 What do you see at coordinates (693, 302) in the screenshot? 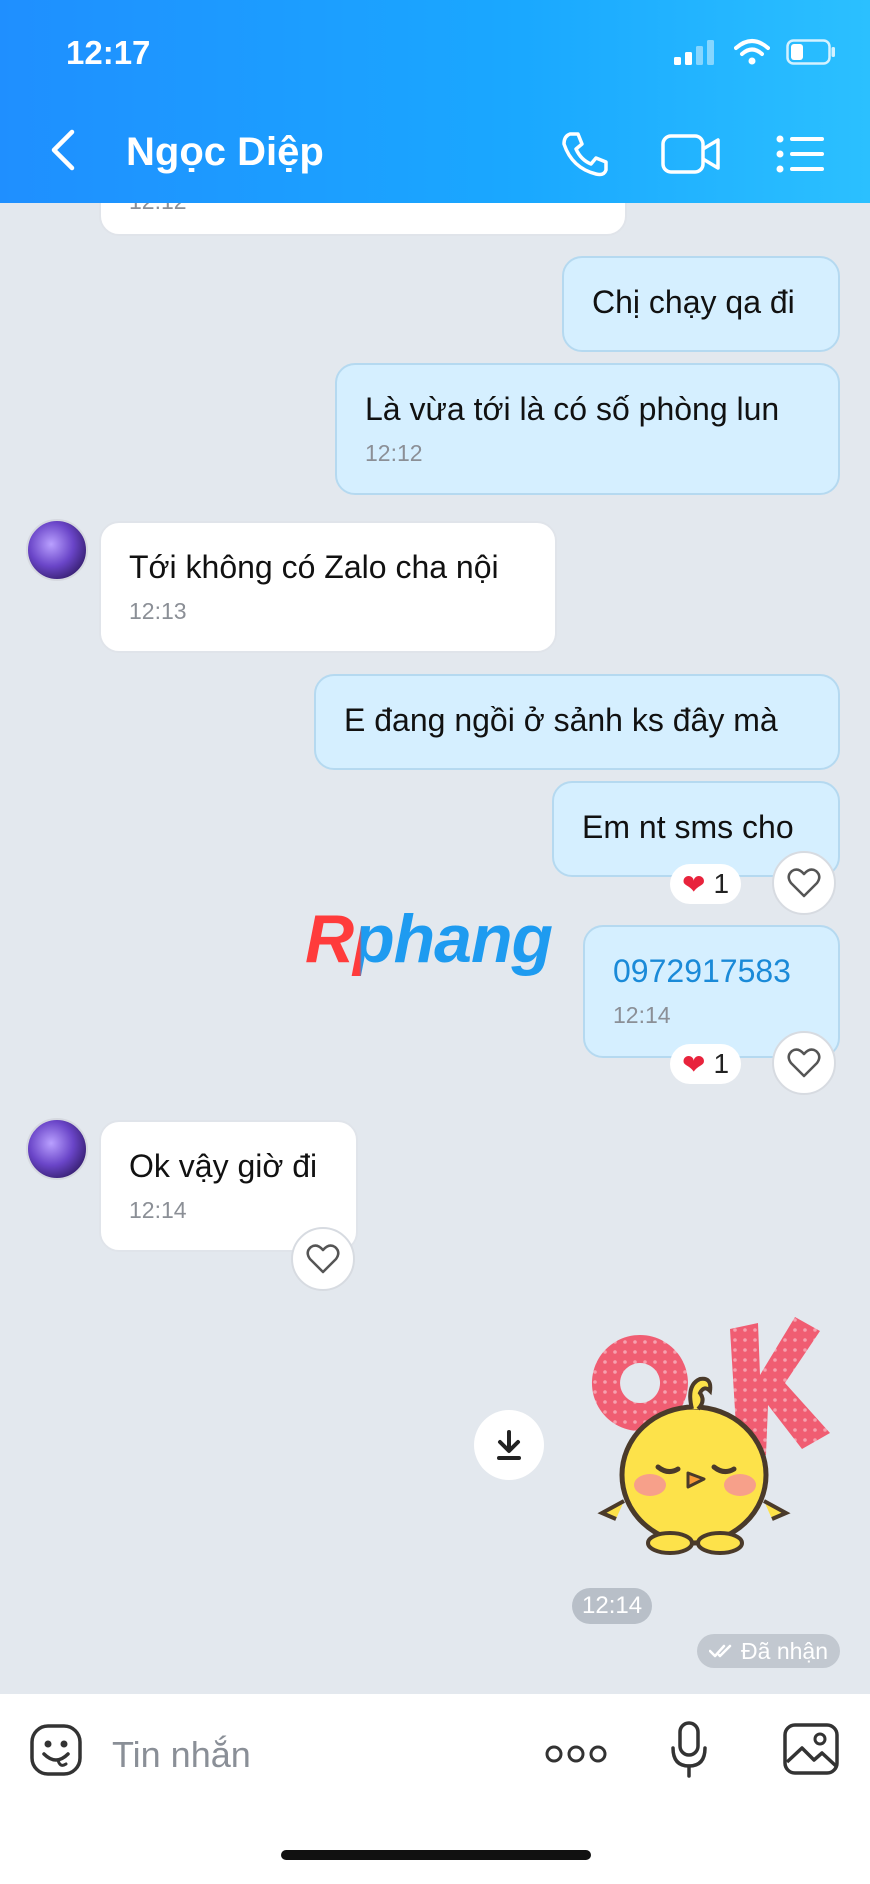
I see `message-text: Chị chạy qa đi` at bounding box center [693, 302].